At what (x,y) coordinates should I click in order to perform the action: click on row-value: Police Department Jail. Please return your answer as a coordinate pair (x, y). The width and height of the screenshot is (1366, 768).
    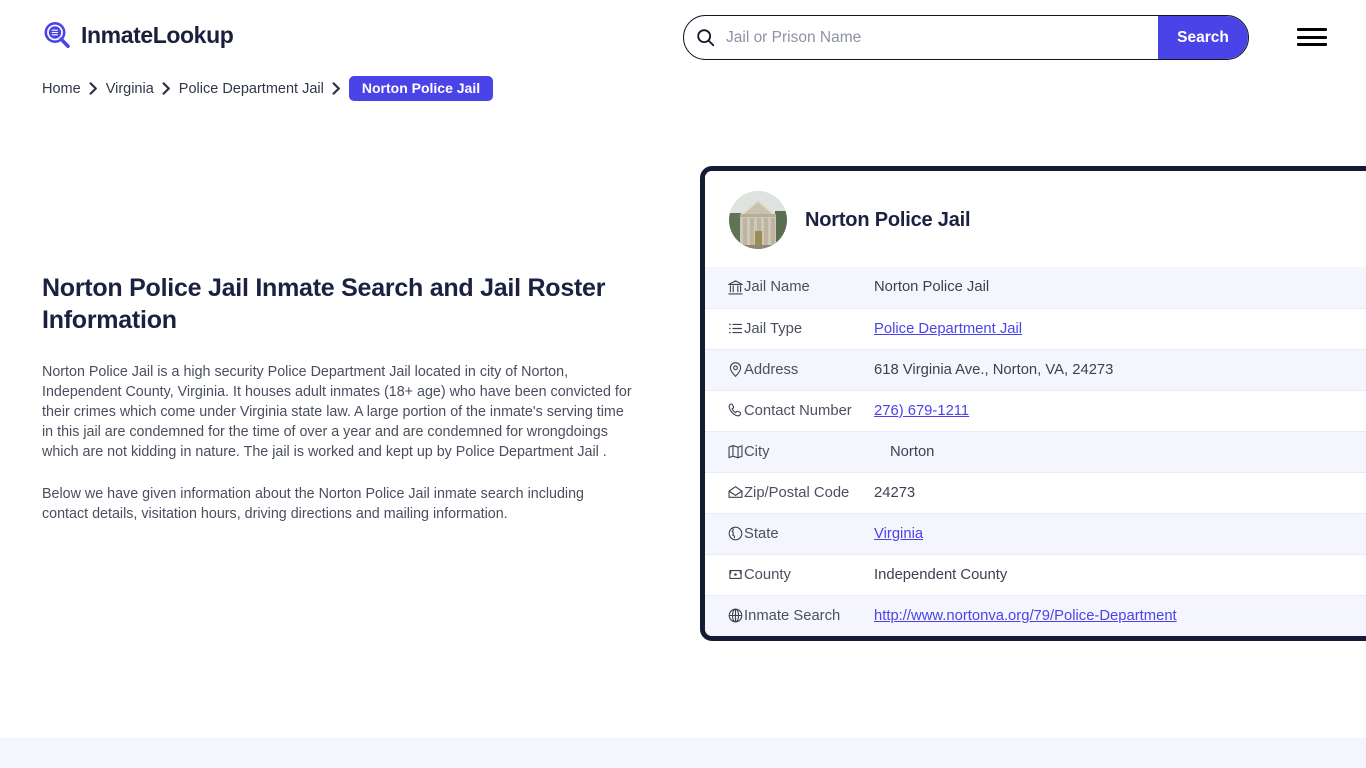
    Looking at the image, I should click on (1120, 328).